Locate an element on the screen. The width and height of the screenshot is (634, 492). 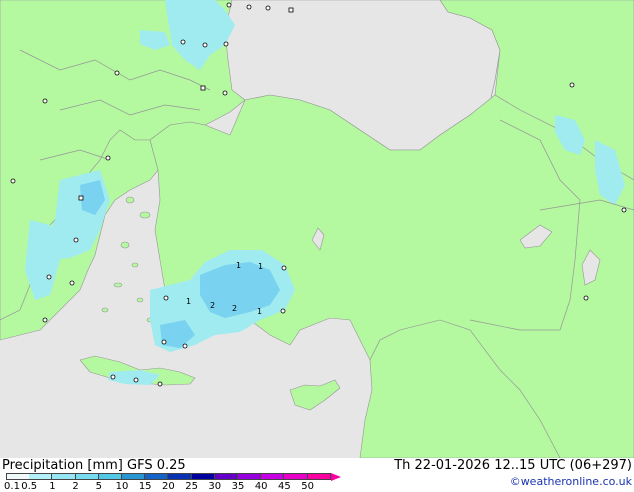
legend-tick-label: 45 is located at coordinates (284, 486).